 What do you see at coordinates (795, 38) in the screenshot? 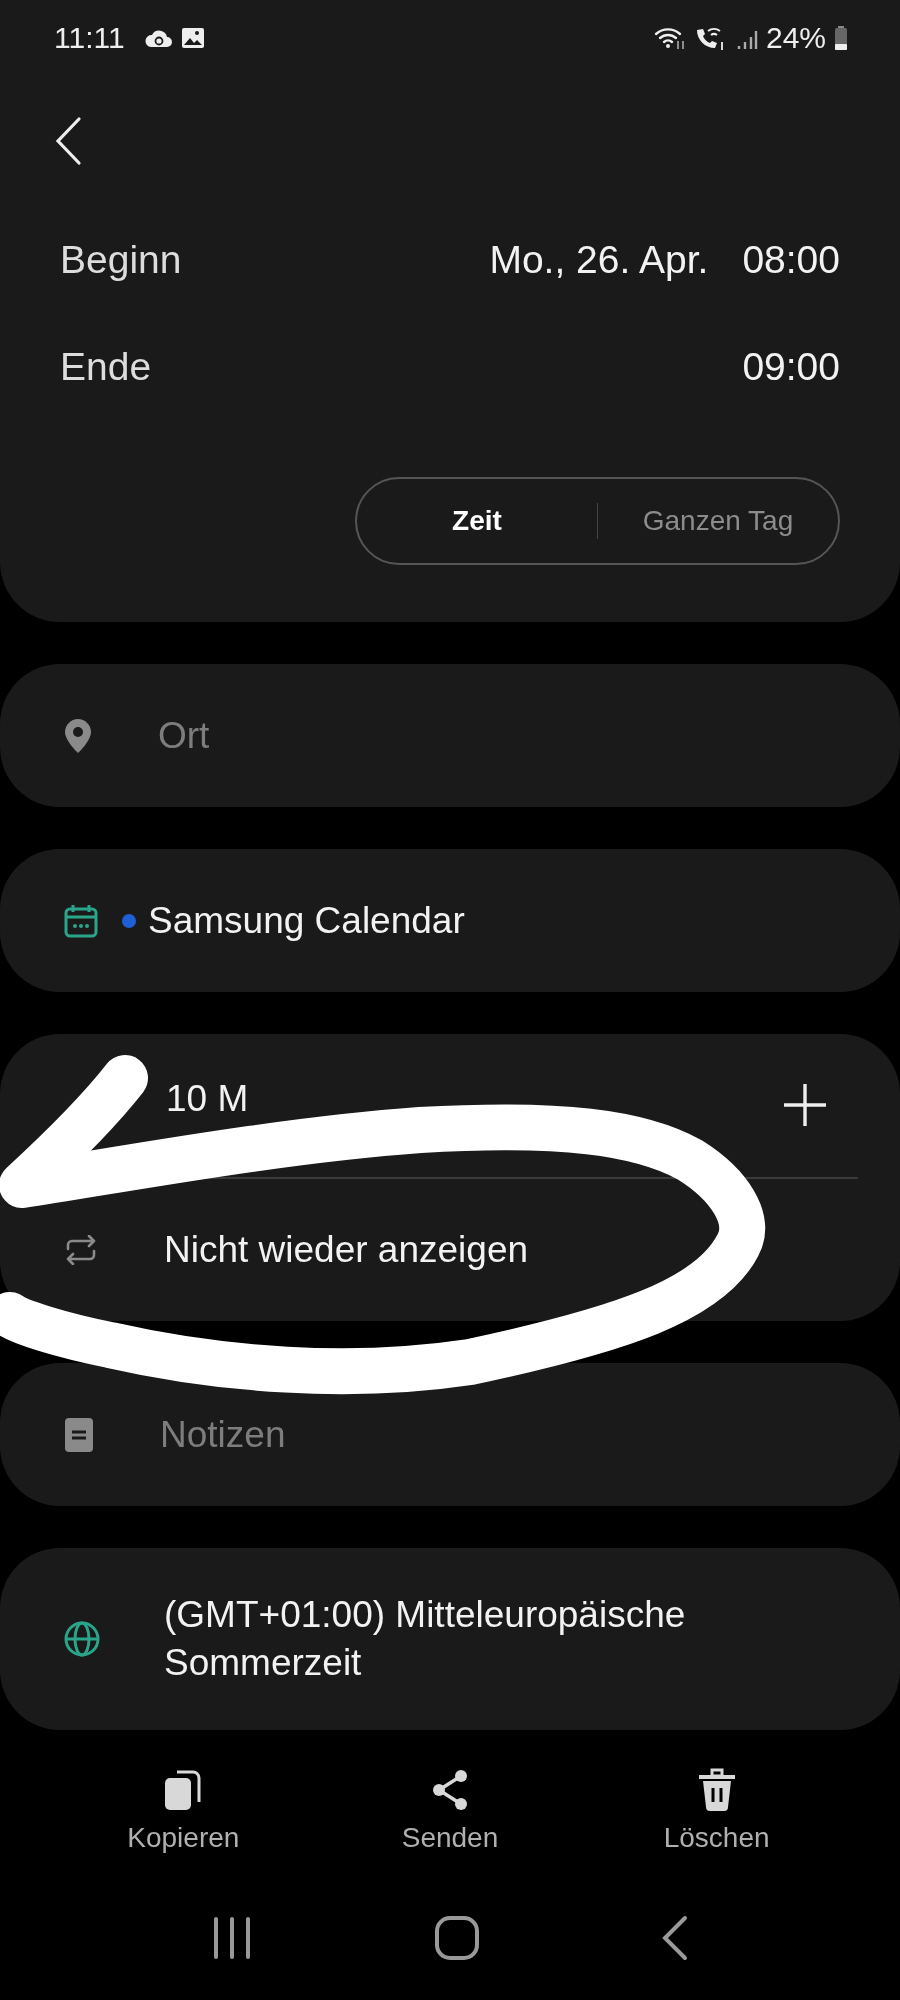
I see `battery-percent: 24%` at bounding box center [795, 38].